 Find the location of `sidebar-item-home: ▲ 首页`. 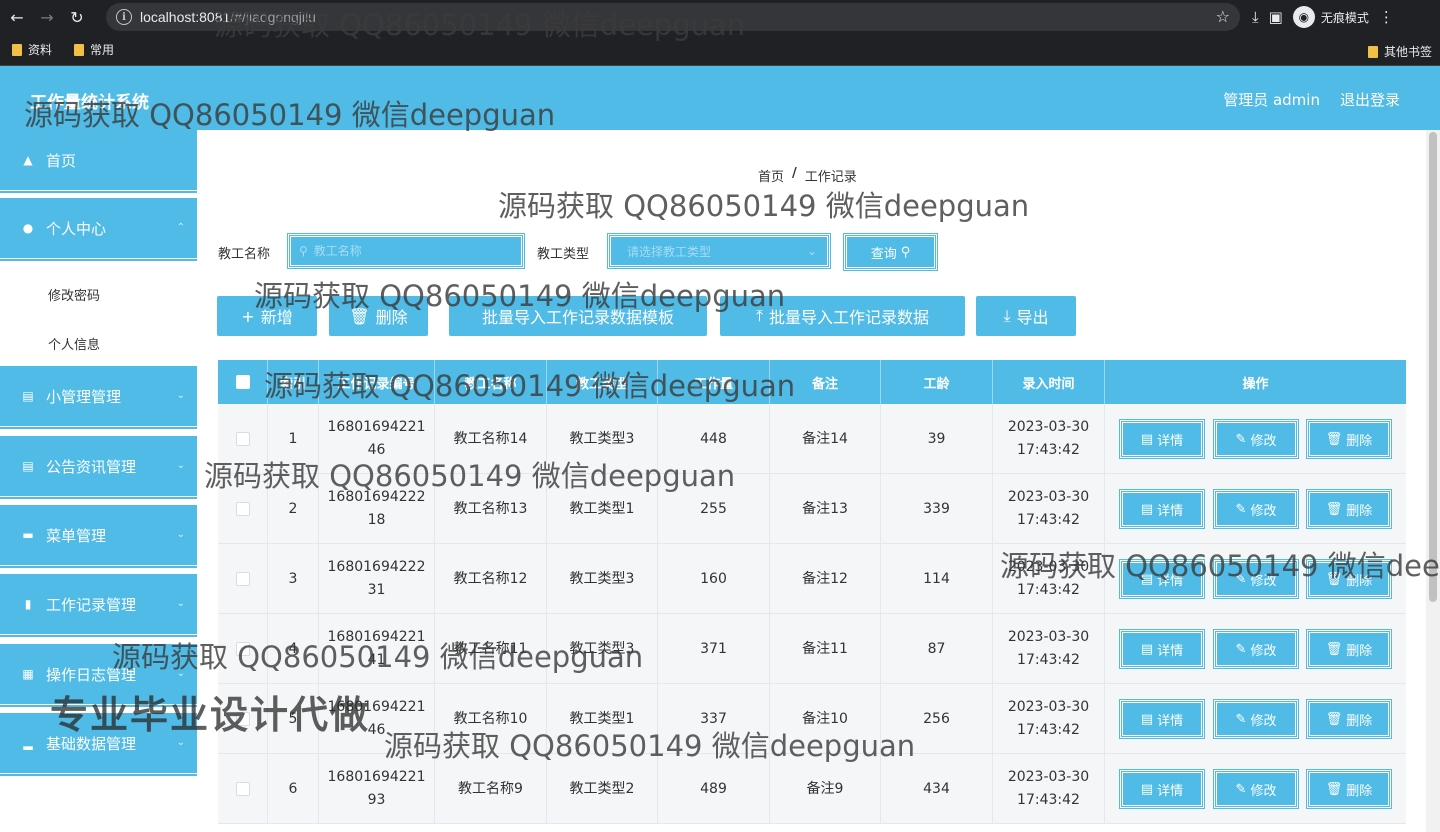

sidebar-item-home: ▲ 首页 is located at coordinates (98, 162).